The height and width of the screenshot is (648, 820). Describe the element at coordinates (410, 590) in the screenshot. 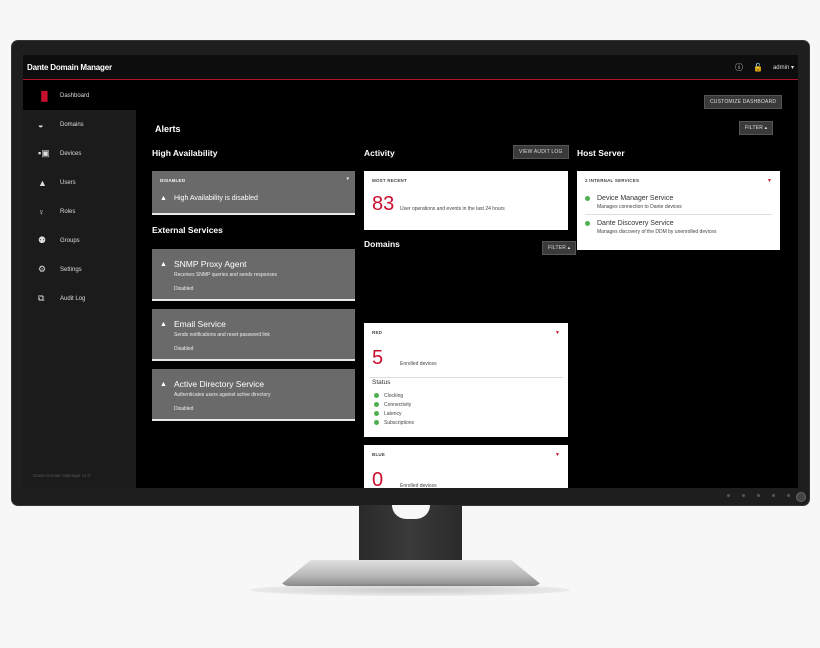

I see `stand-shadow` at that location.